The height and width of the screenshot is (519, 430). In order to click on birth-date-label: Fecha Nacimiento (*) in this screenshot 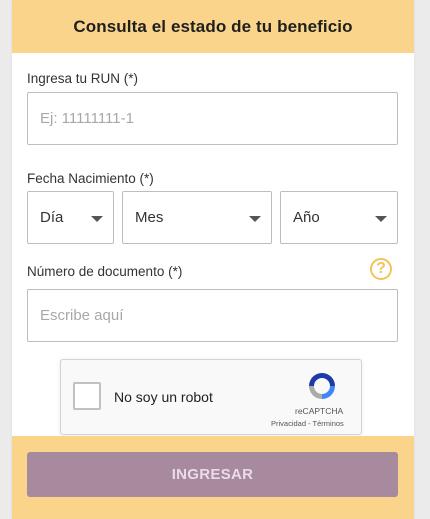, I will do `click(90, 178)`.